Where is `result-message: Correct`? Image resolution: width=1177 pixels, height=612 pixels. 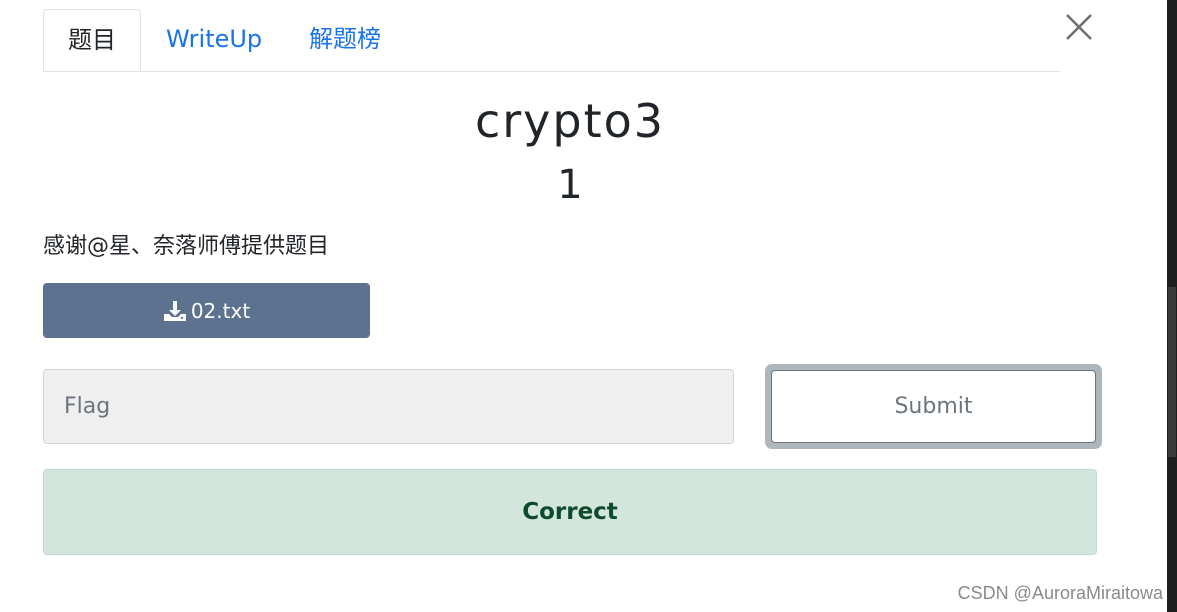 result-message: Correct is located at coordinates (570, 512).